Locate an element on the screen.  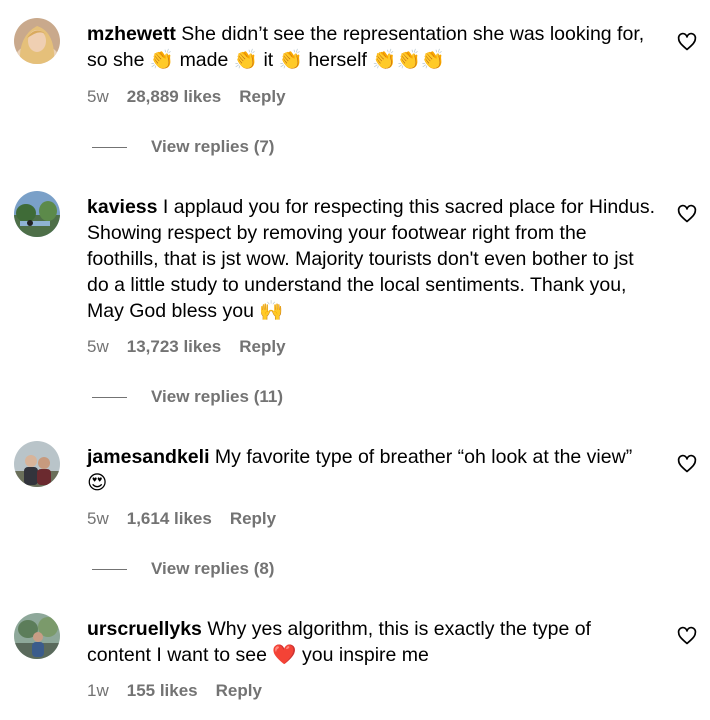
username: jamesandkeli is located at coordinates (148, 457).